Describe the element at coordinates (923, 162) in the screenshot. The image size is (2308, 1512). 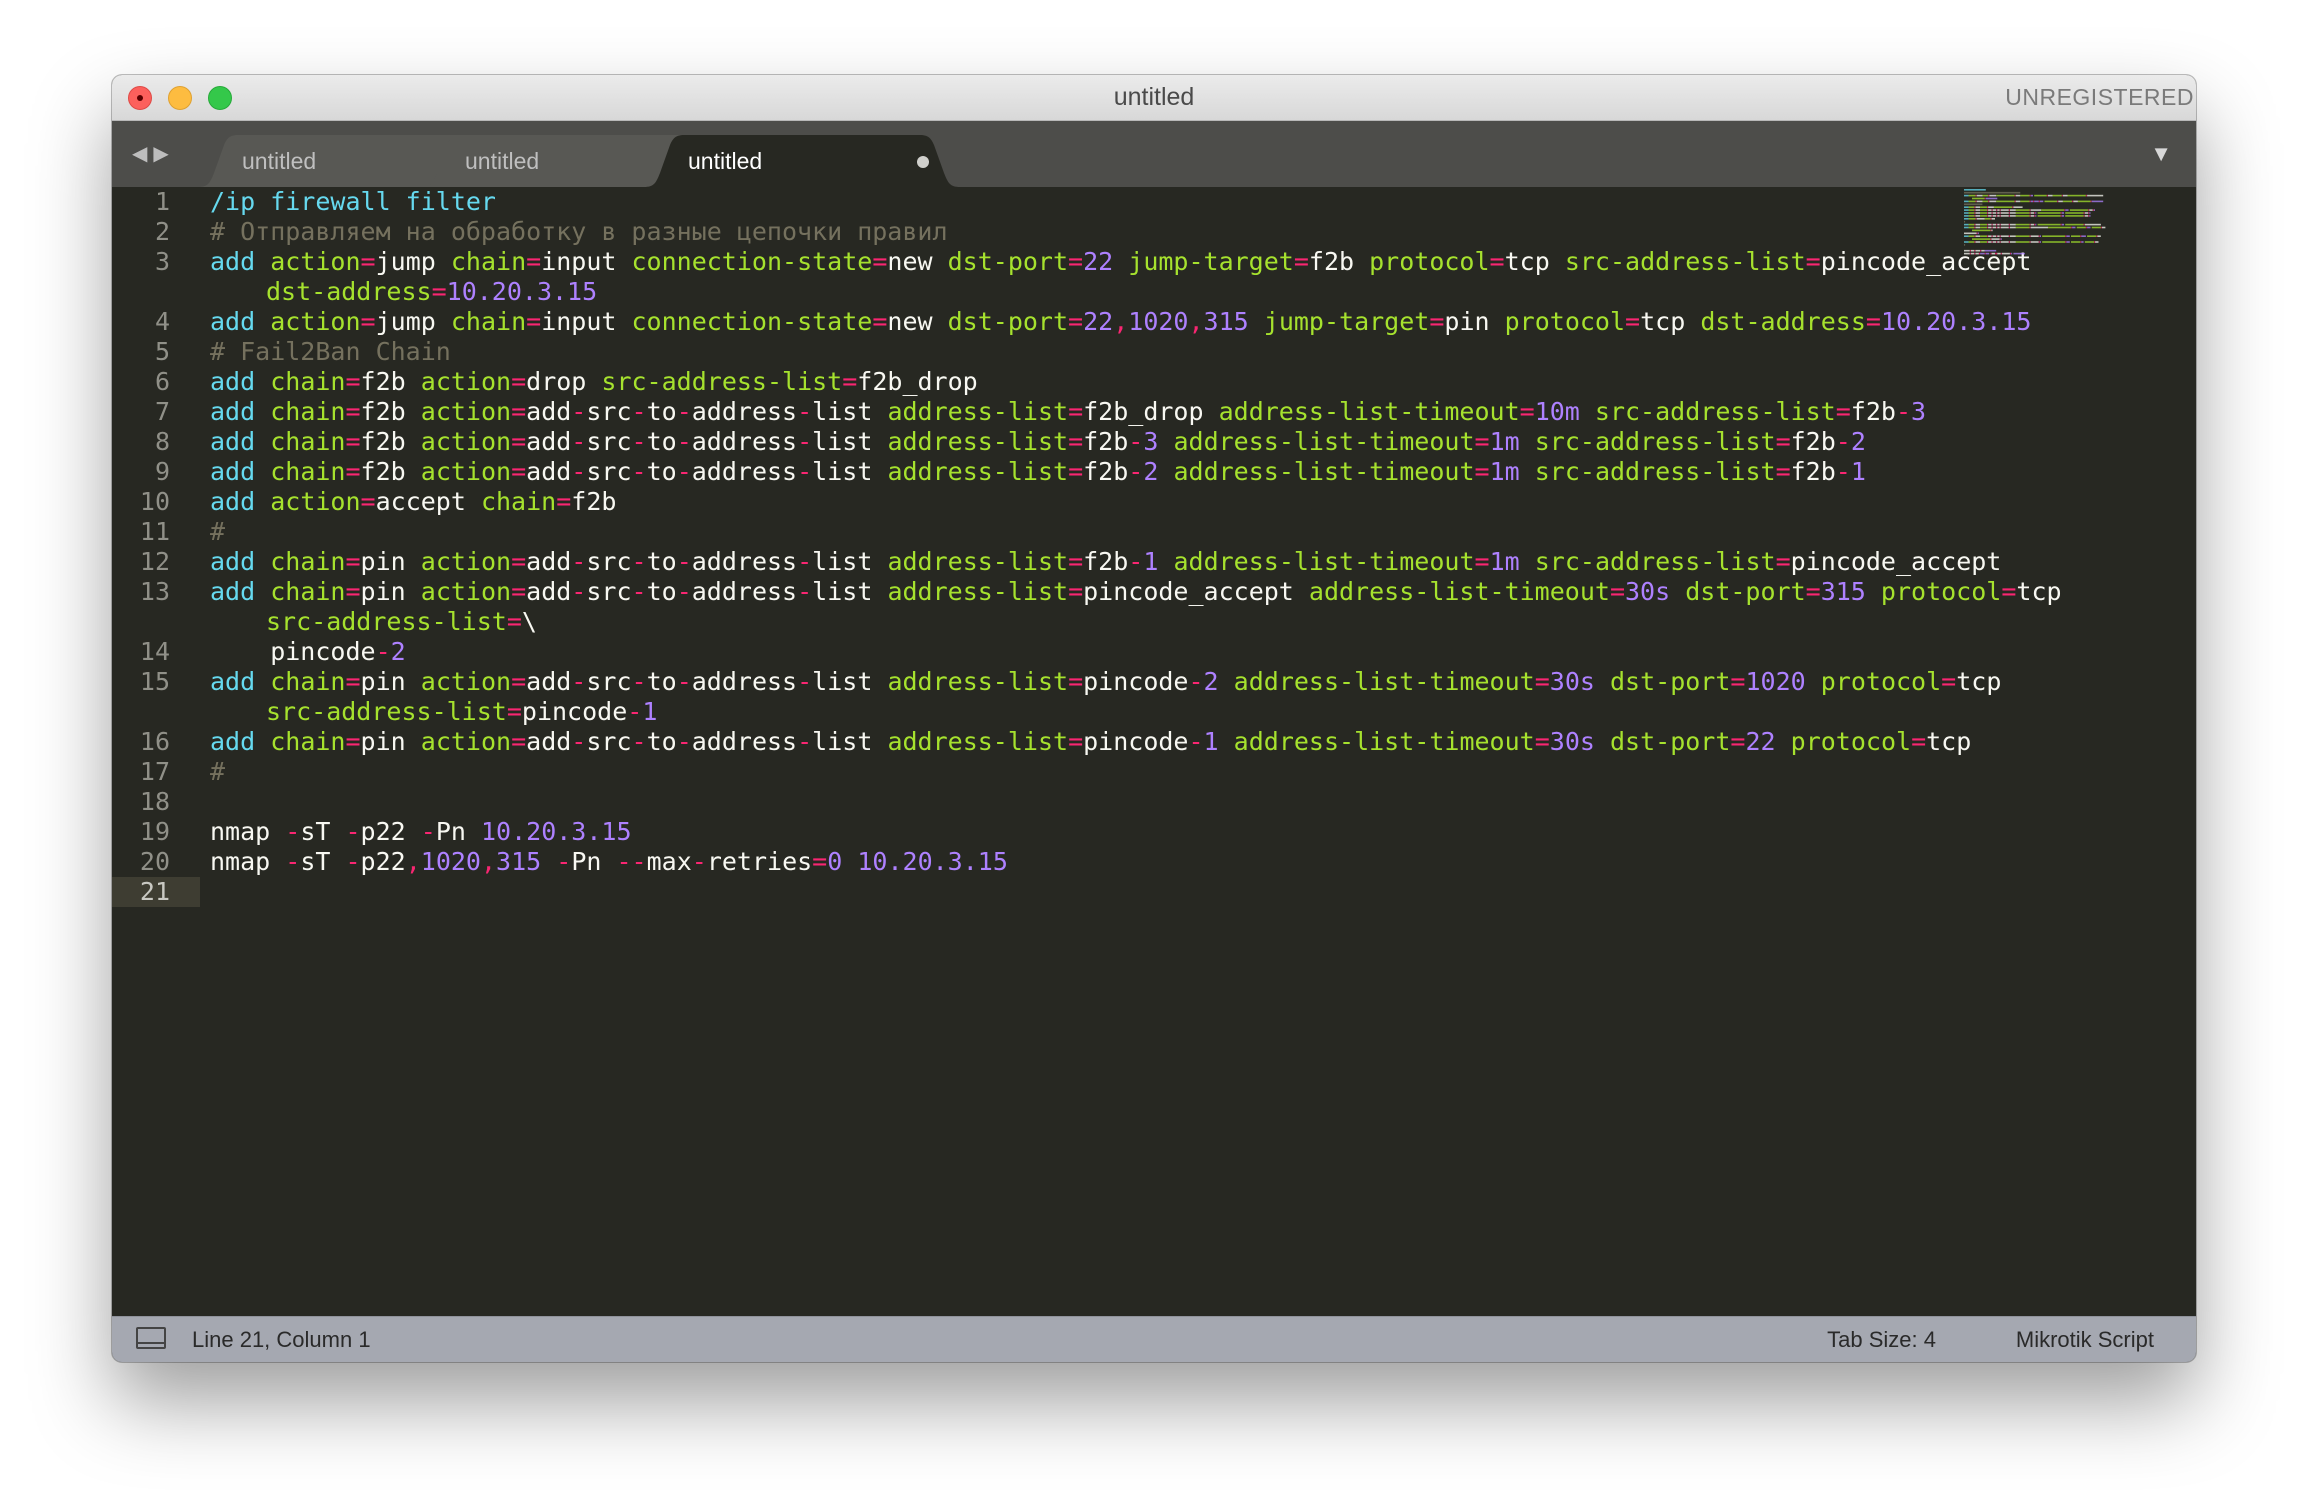
I see `modified-dot-icon` at that location.